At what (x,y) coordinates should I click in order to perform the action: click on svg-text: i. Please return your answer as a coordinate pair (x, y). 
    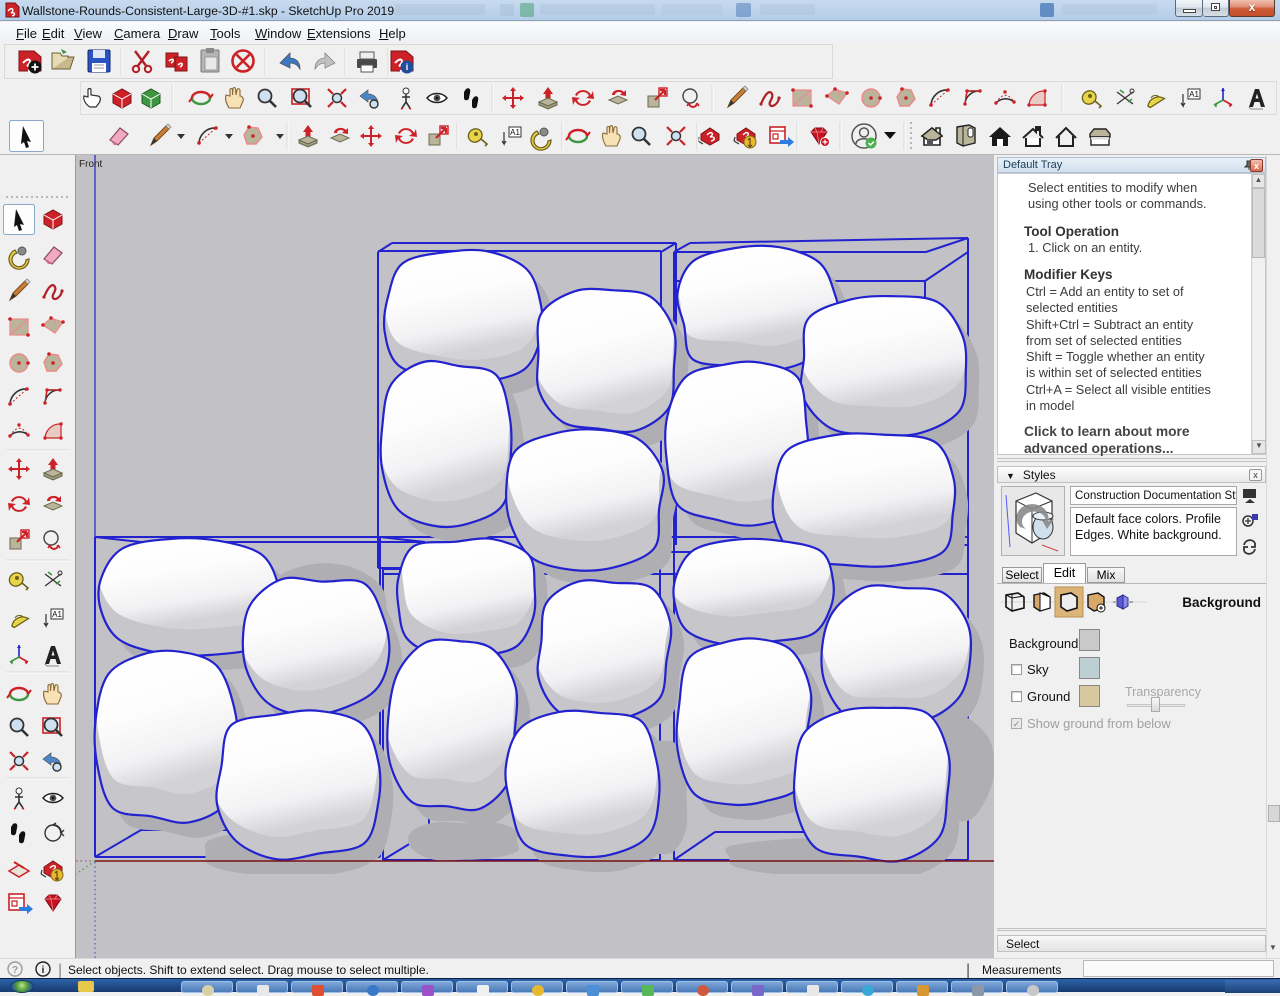
    Looking at the image, I should click on (43, 970).